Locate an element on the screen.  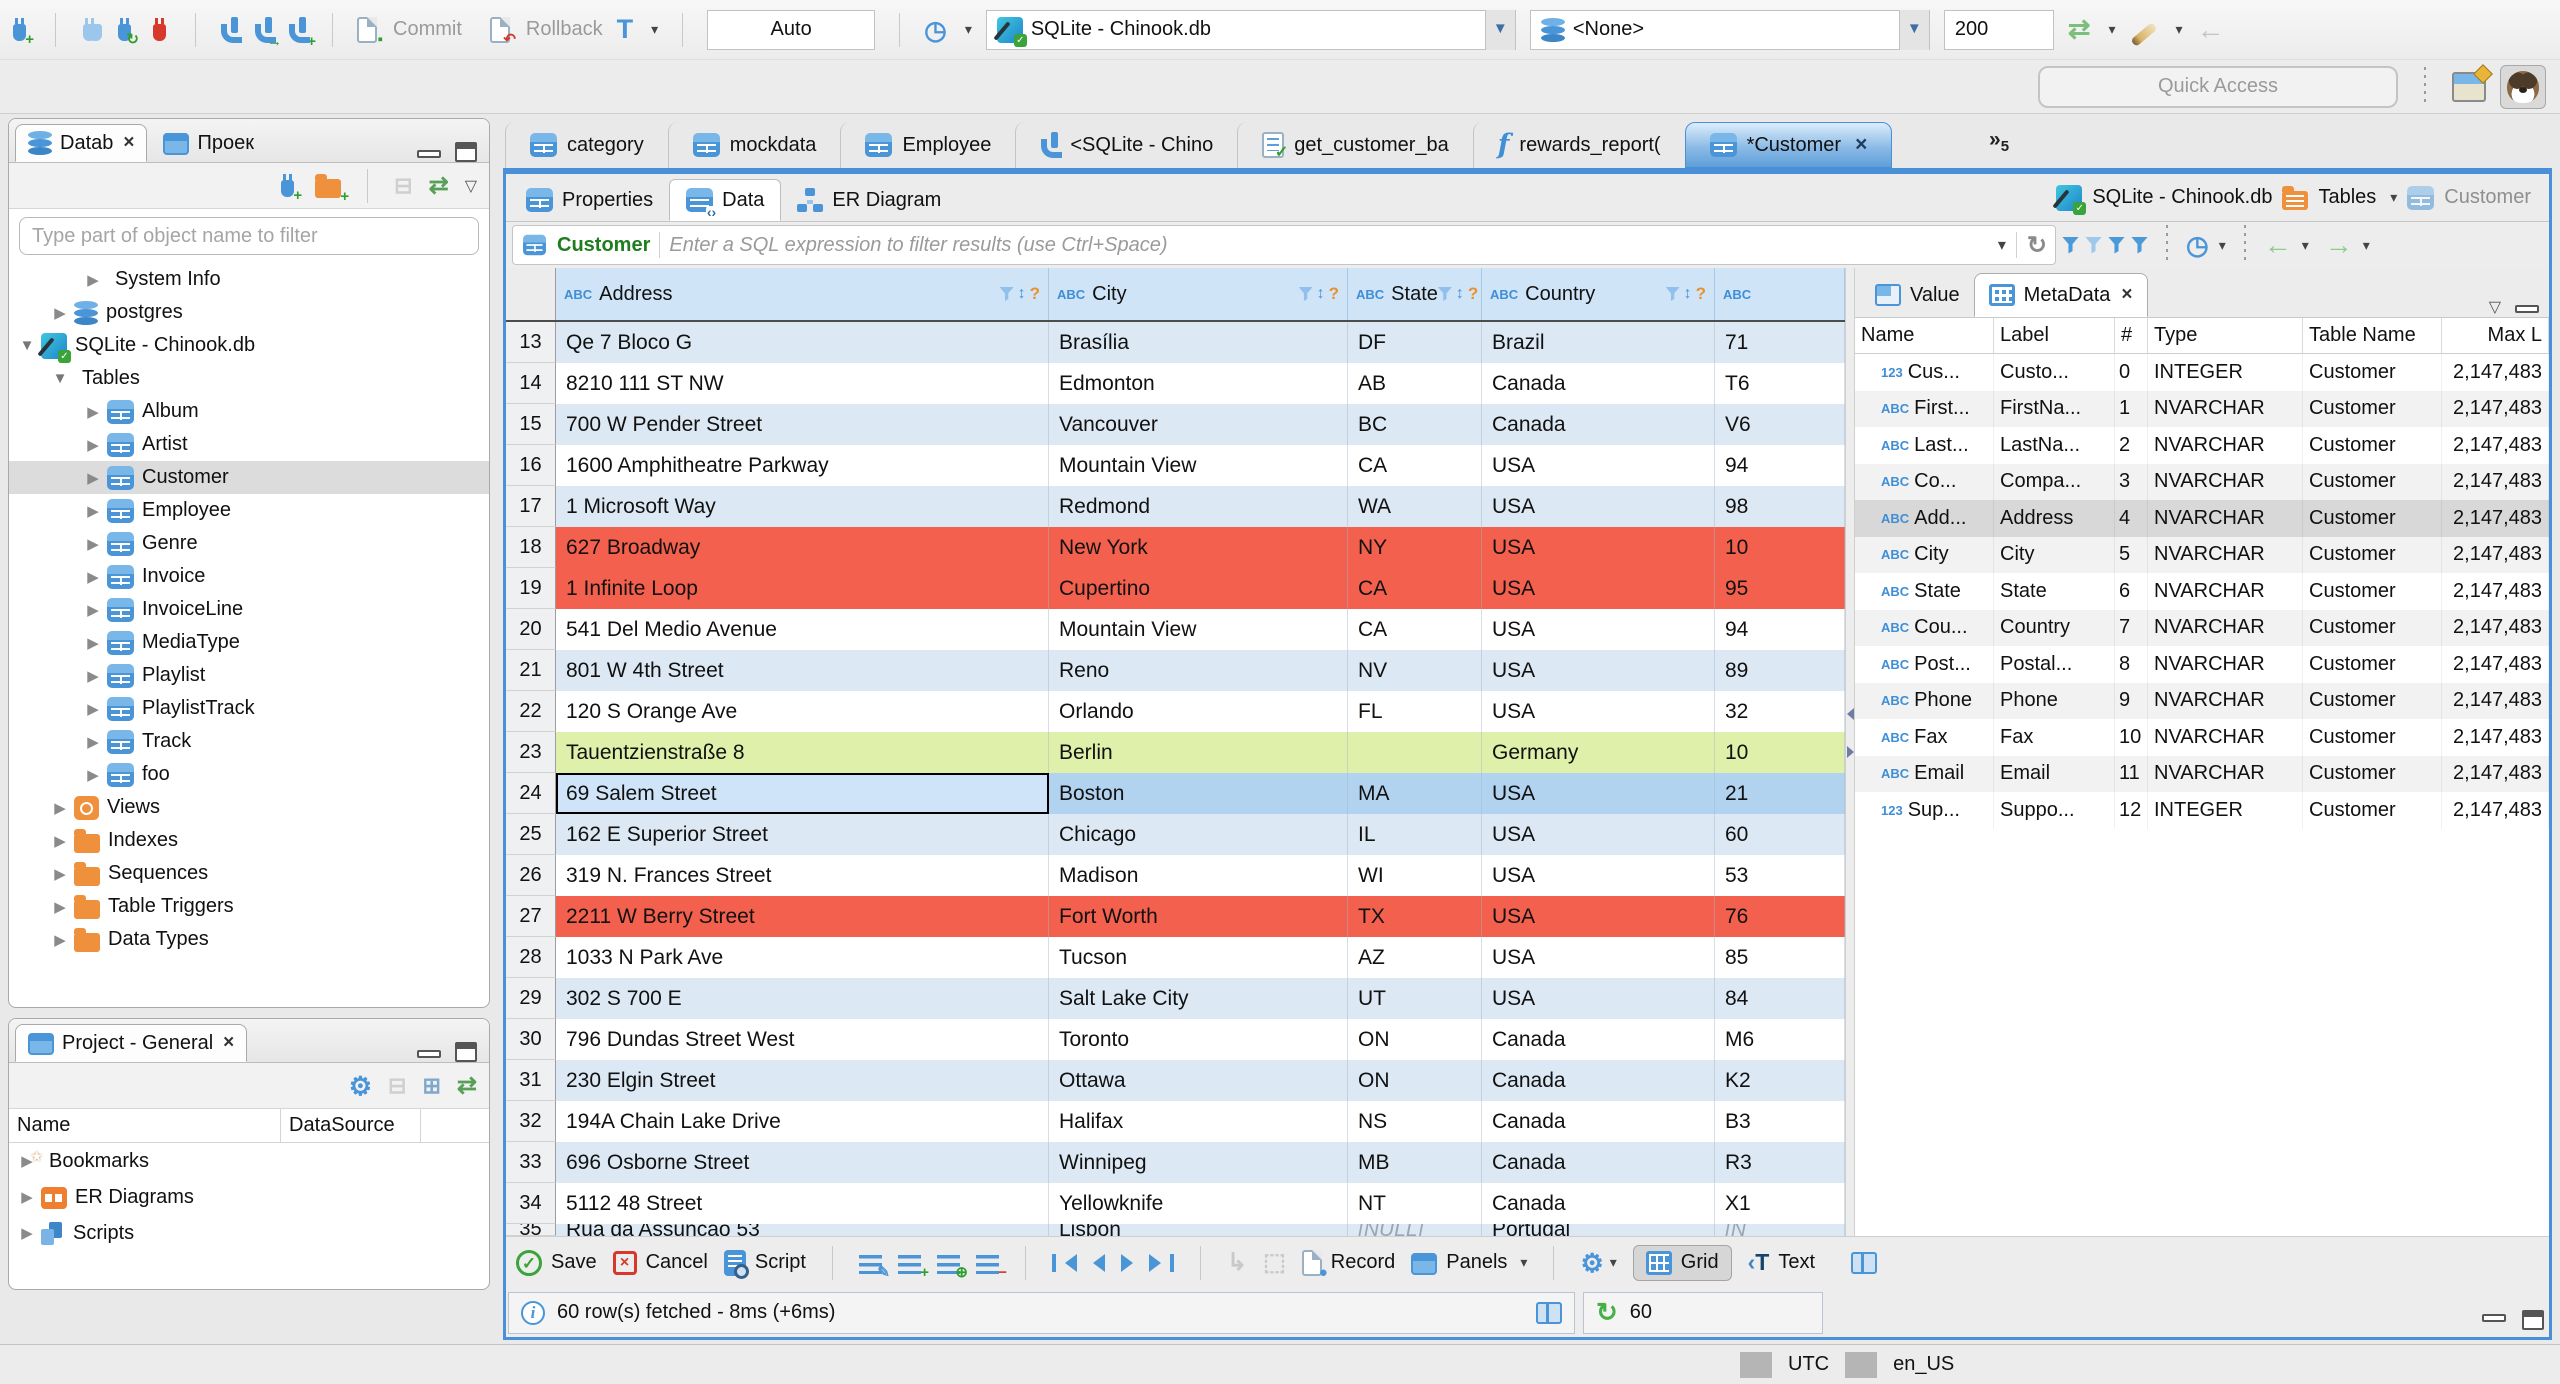
cell-address: 319 N. Frances Street is located at coordinates (802, 875).